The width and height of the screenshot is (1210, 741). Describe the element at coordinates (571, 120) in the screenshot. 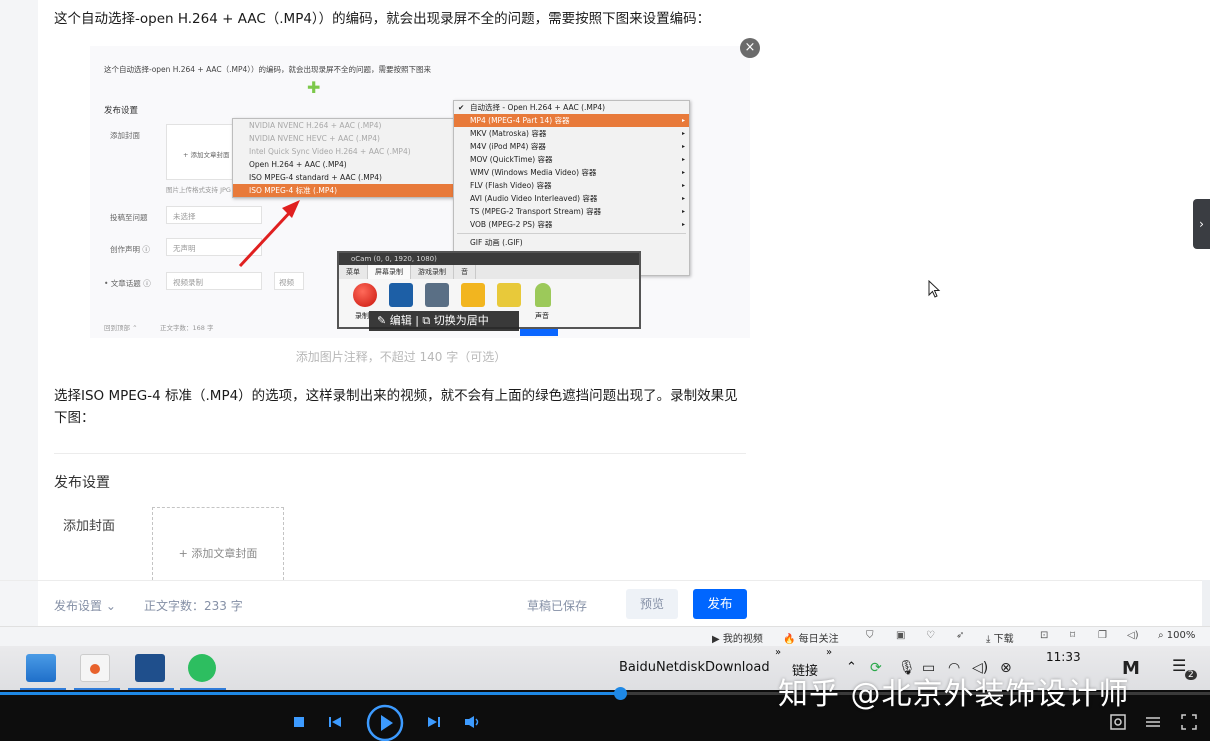

I see `menu-item: MP4 (MPEG-4 Part 14) 容器 ▸` at that location.